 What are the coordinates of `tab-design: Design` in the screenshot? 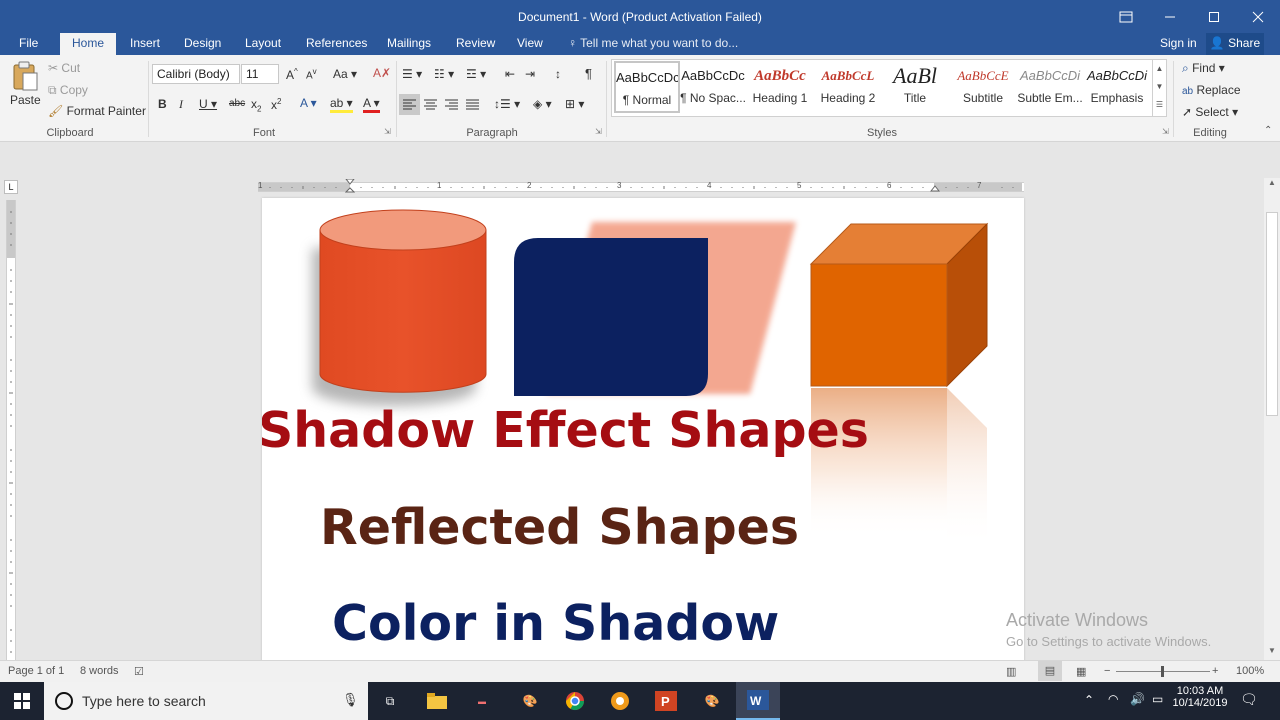 It's located at (202, 44).